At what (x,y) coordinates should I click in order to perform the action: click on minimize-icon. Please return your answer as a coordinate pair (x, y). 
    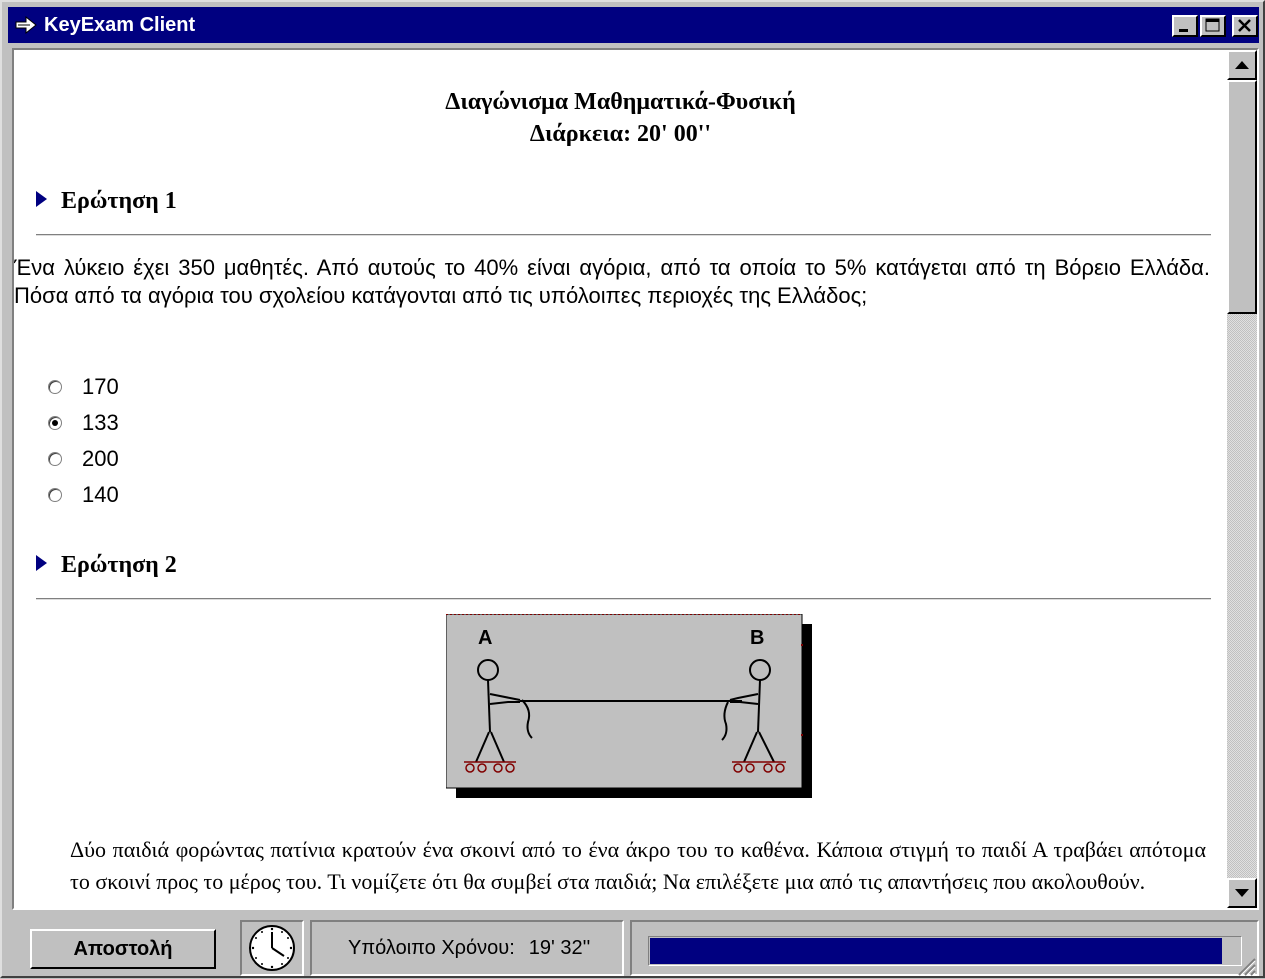
    Looking at the image, I should click on (1183, 30).